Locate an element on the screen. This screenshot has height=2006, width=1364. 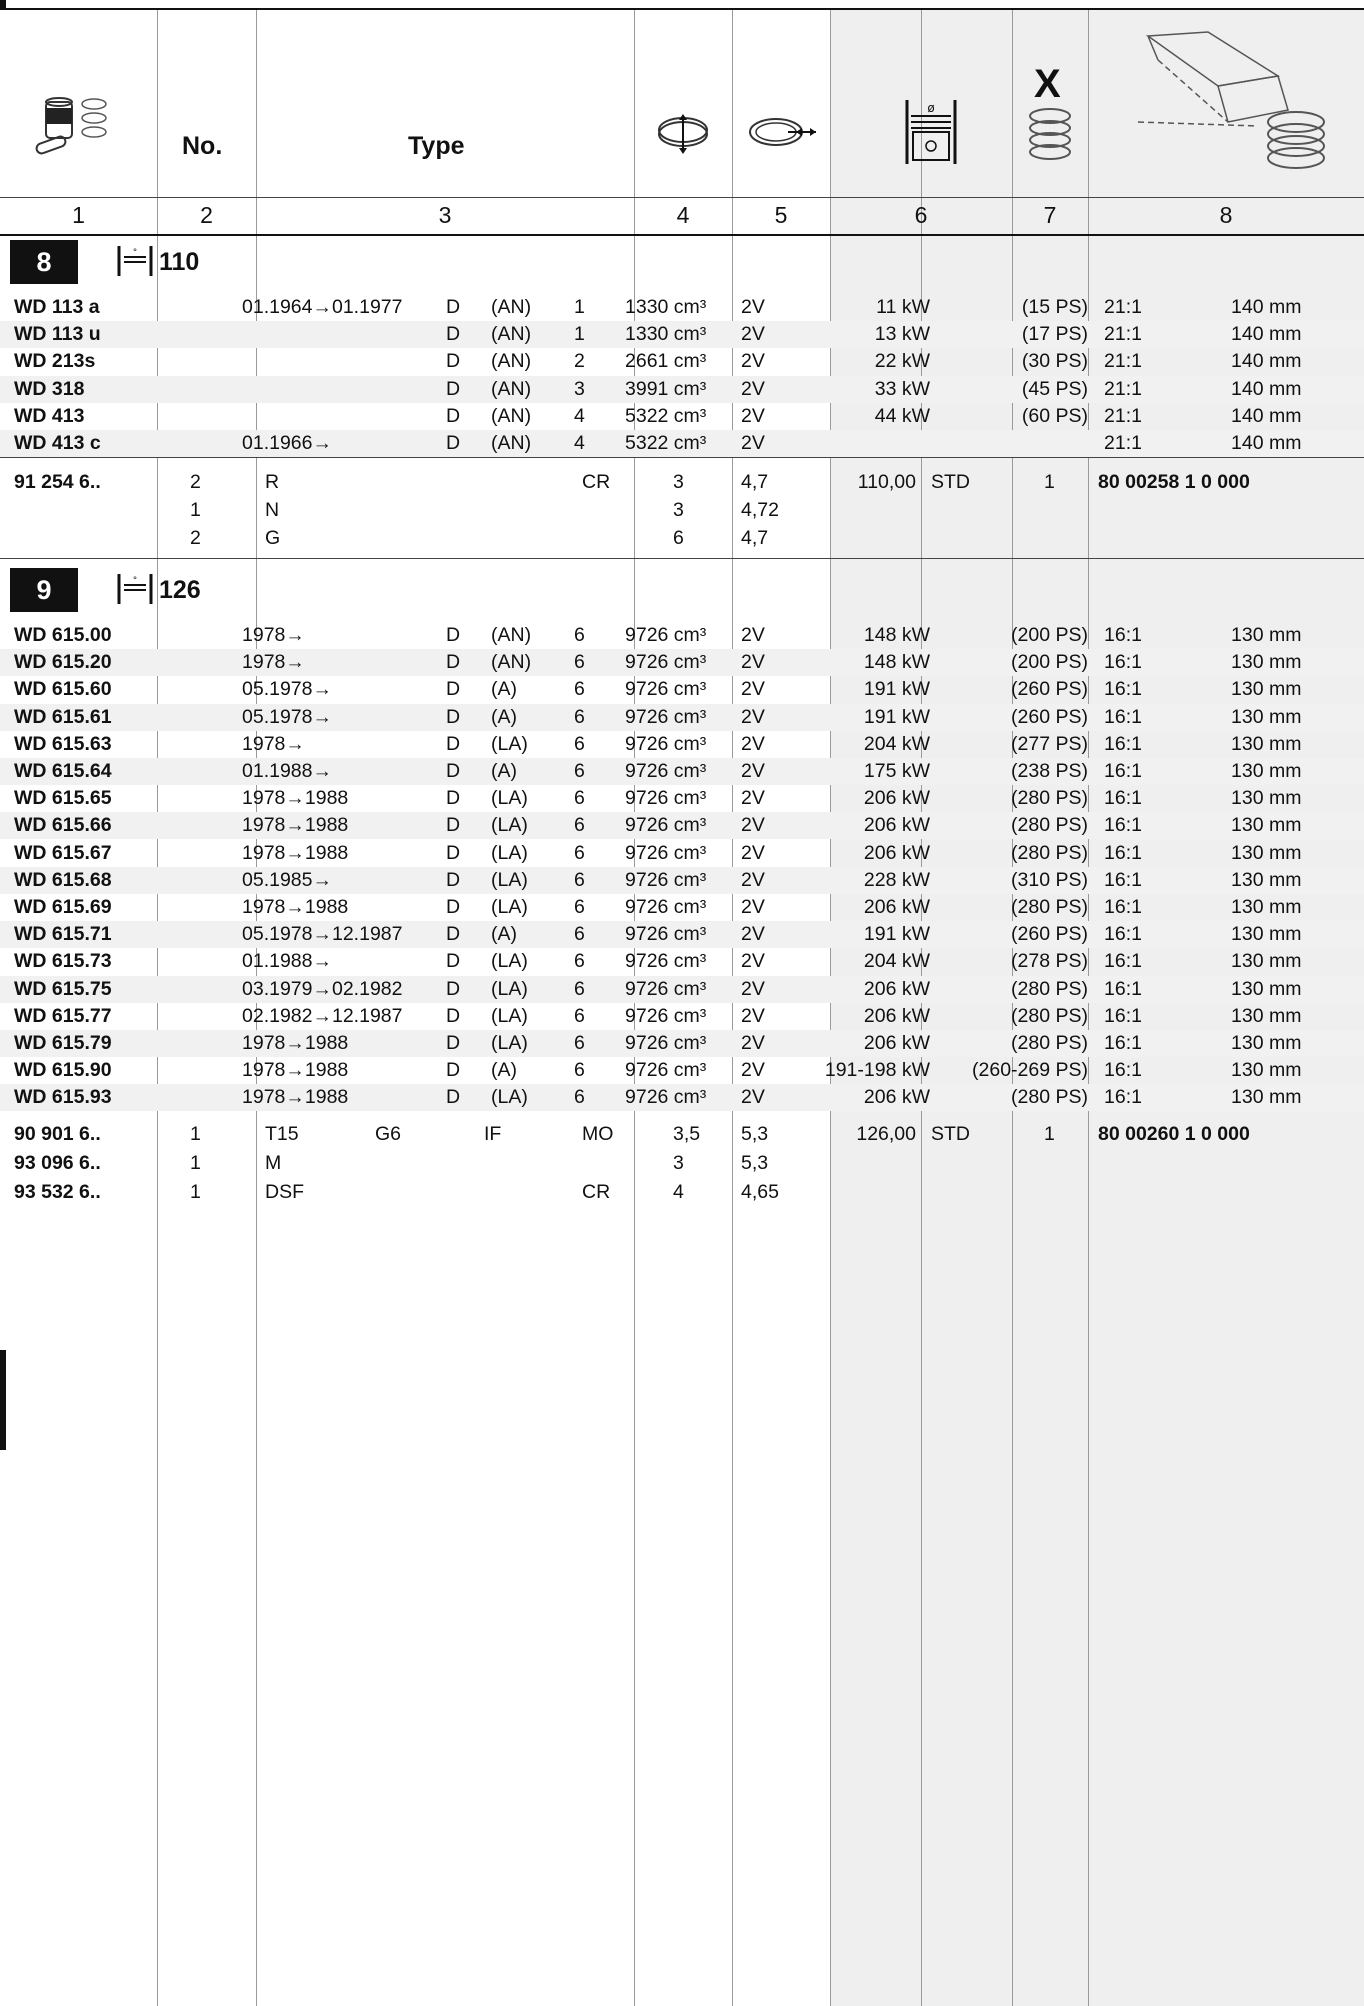
engine-name: WD 615.68 is located at coordinates (63, 879).